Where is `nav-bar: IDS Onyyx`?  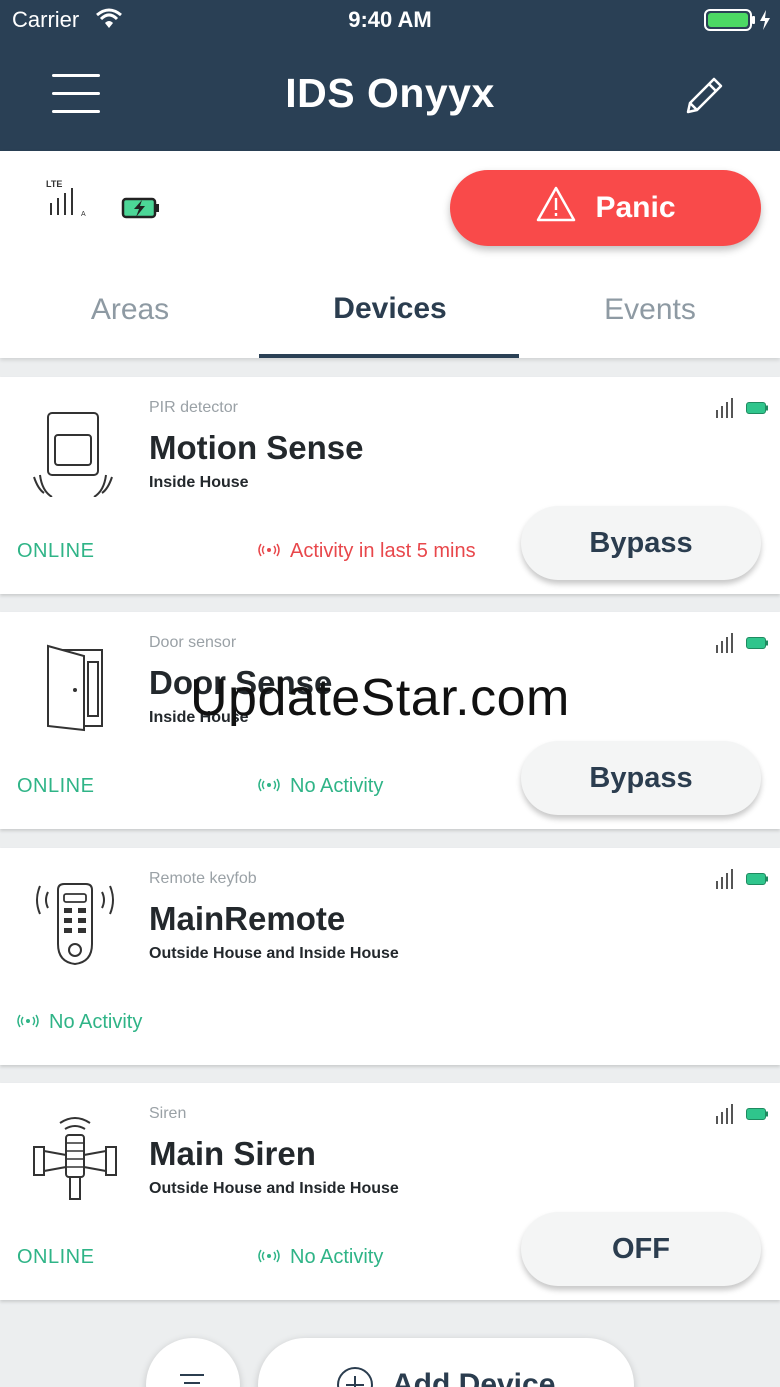 nav-bar: IDS Onyyx is located at coordinates (390, 95).